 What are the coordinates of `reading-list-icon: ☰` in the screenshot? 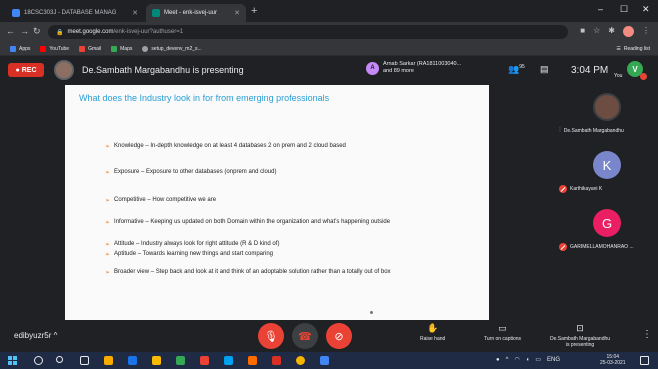 It's located at (618, 48).